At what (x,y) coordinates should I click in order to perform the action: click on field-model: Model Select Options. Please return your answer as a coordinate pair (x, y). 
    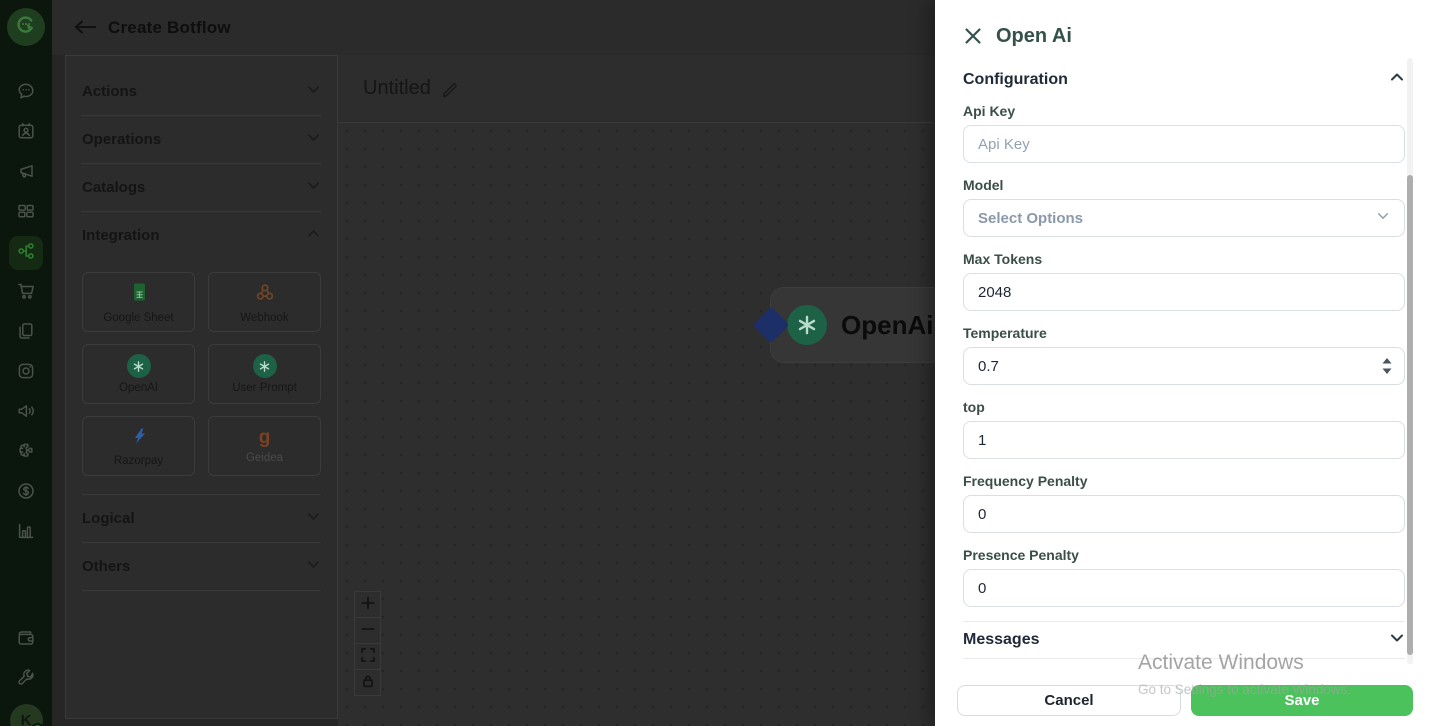
    Looking at the image, I should click on (1184, 207).